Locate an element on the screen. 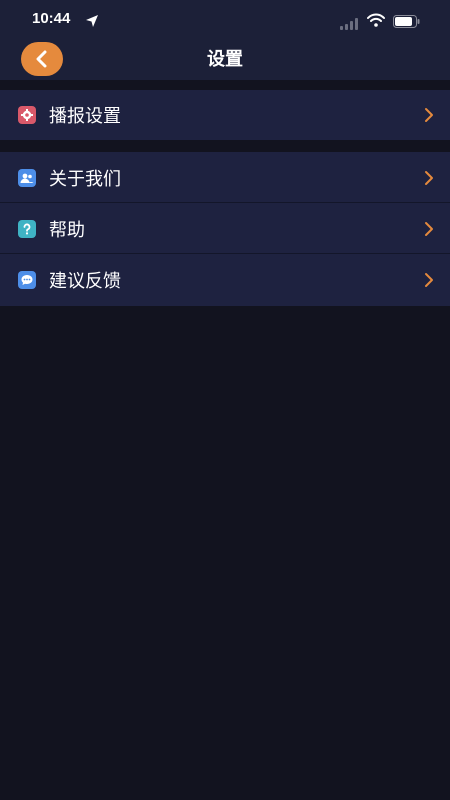 The width and height of the screenshot is (450, 800). settings-group-broadcast: 播报设置 is located at coordinates (225, 115).